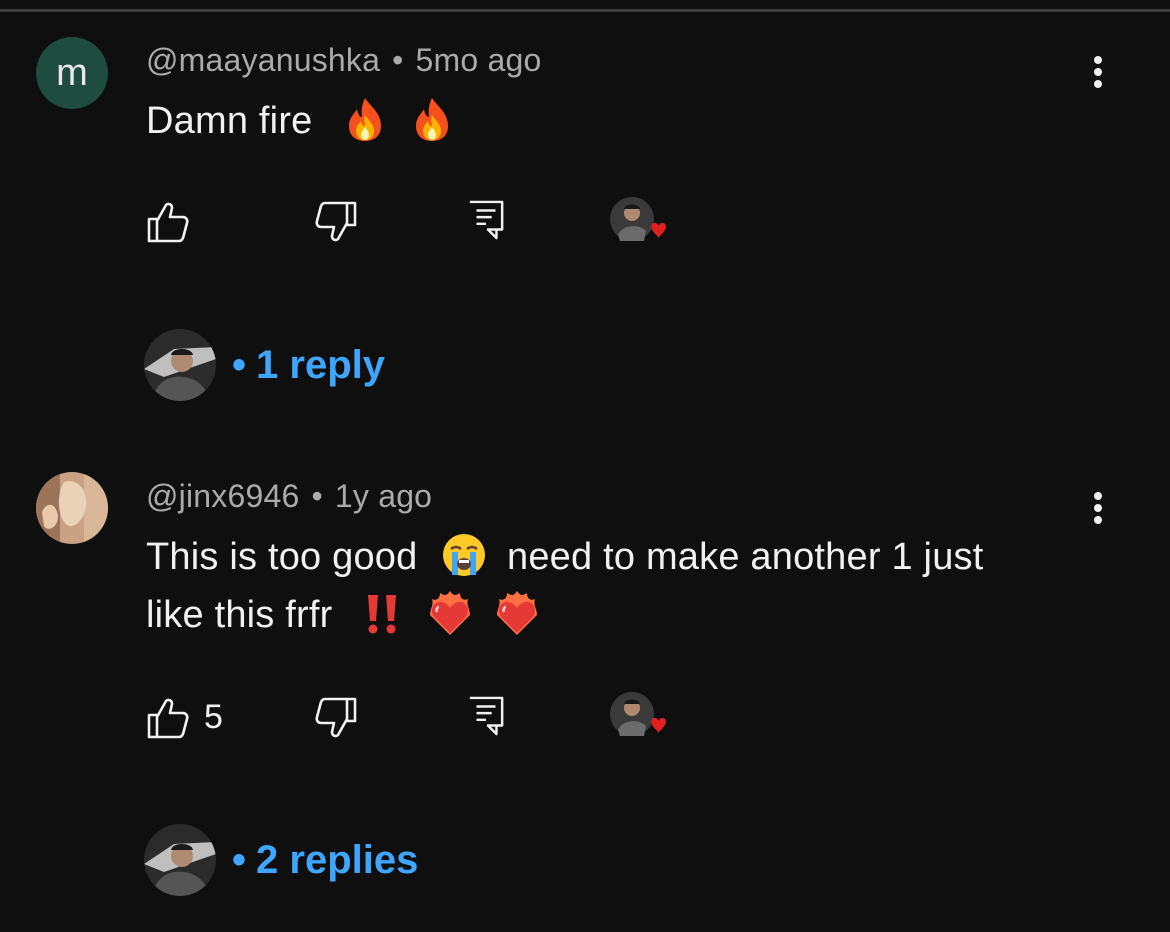 This screenshot has width=1170, height=932. I want to click on double-exclamation-emoji-icon, so click(382, 614).